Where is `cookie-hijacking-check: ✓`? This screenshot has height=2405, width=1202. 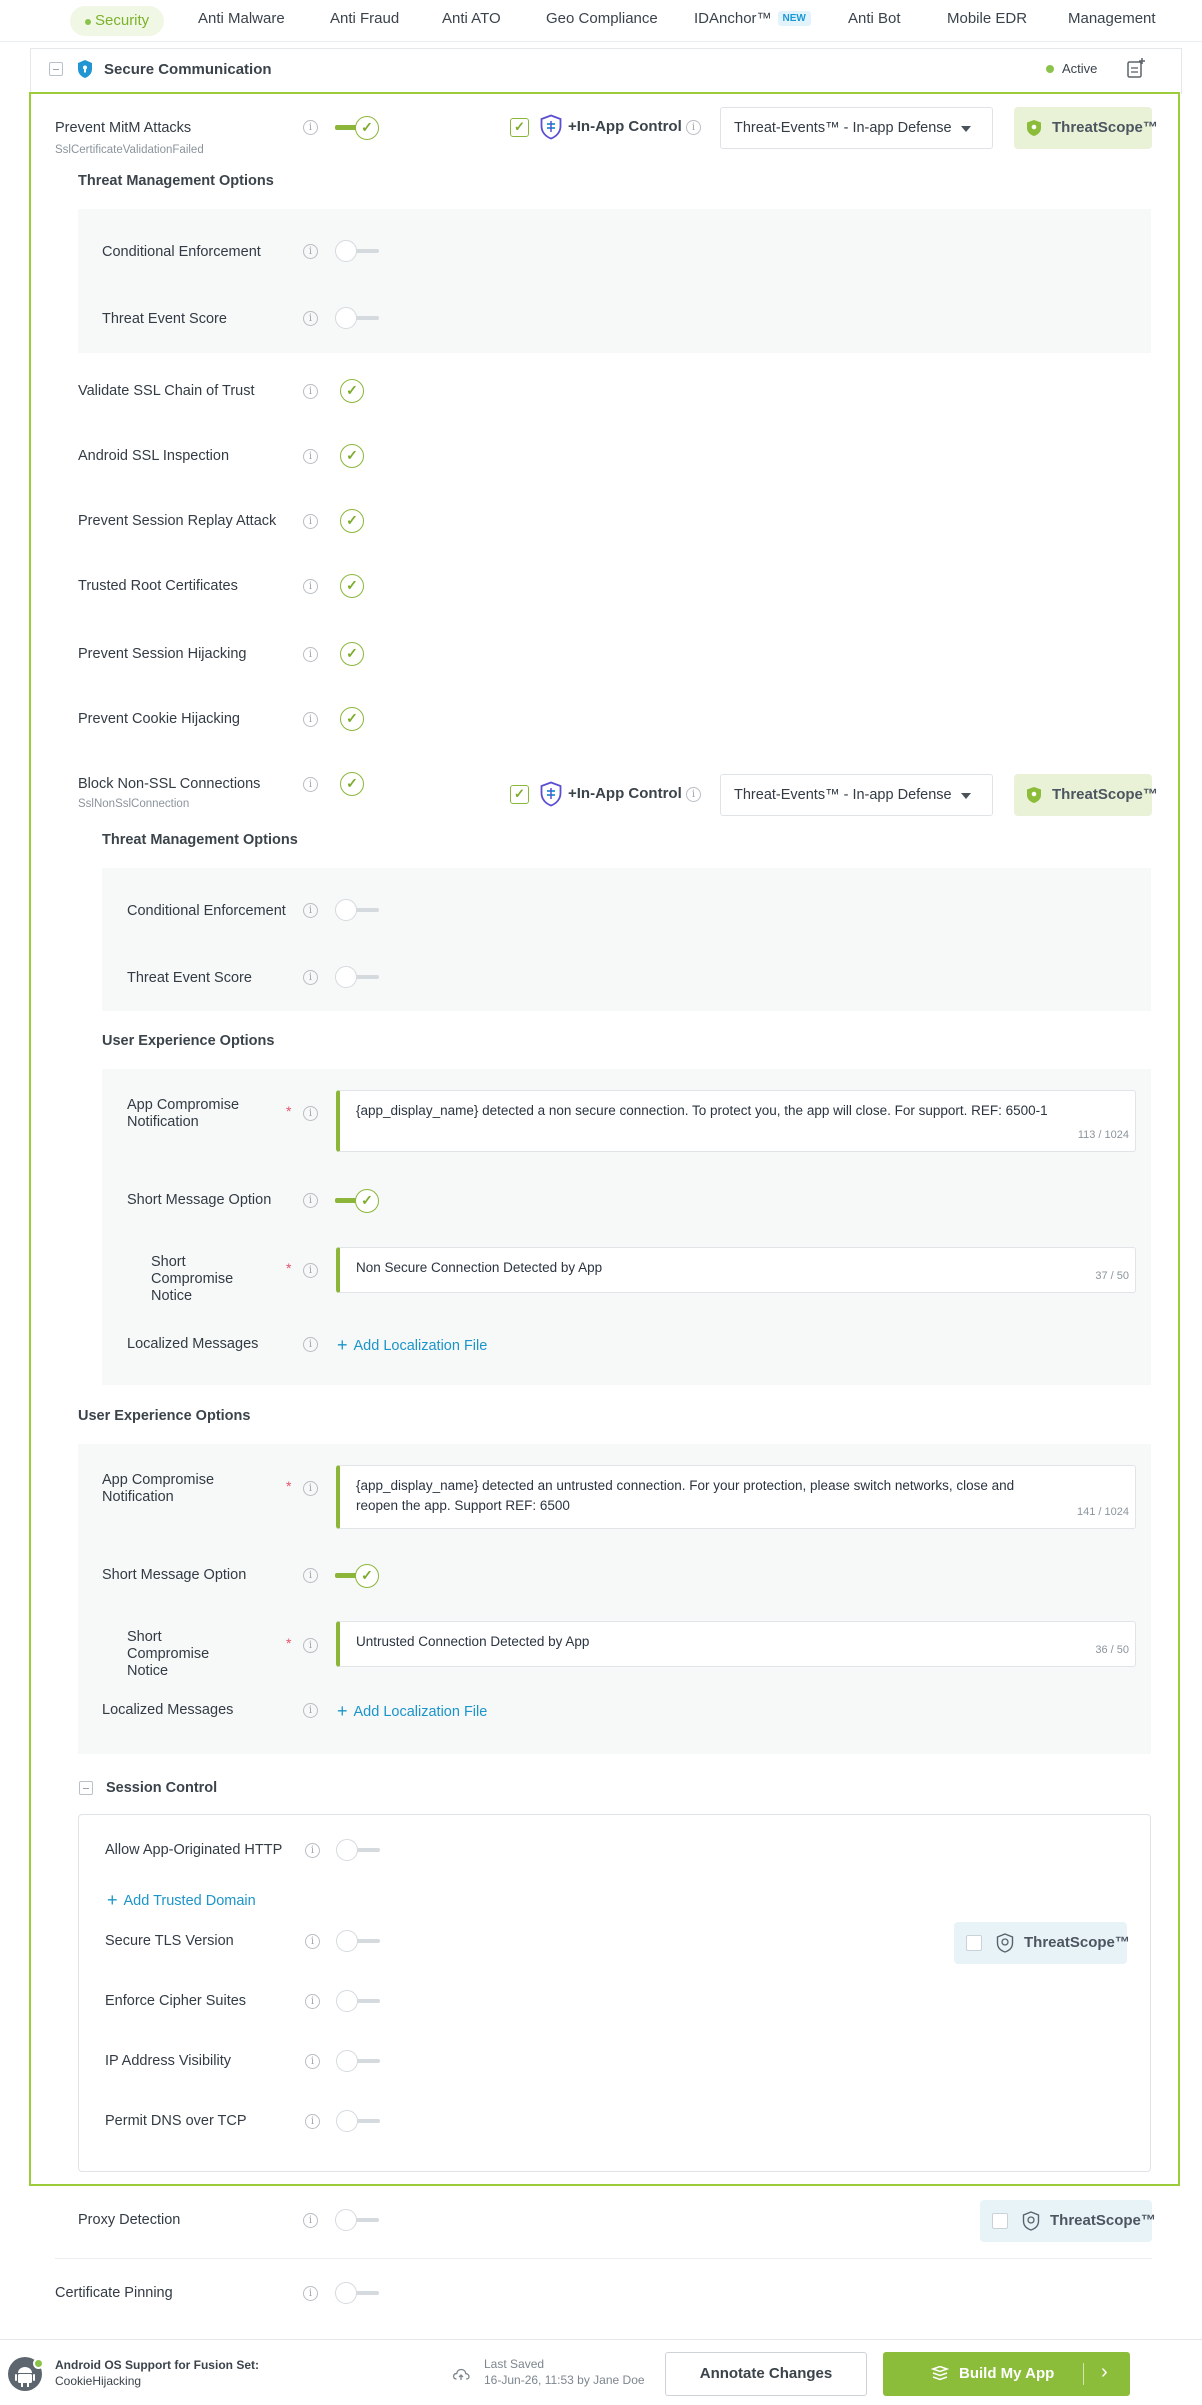
cookie-hijacking-check: ✓ is located at coordinates (352, 719).